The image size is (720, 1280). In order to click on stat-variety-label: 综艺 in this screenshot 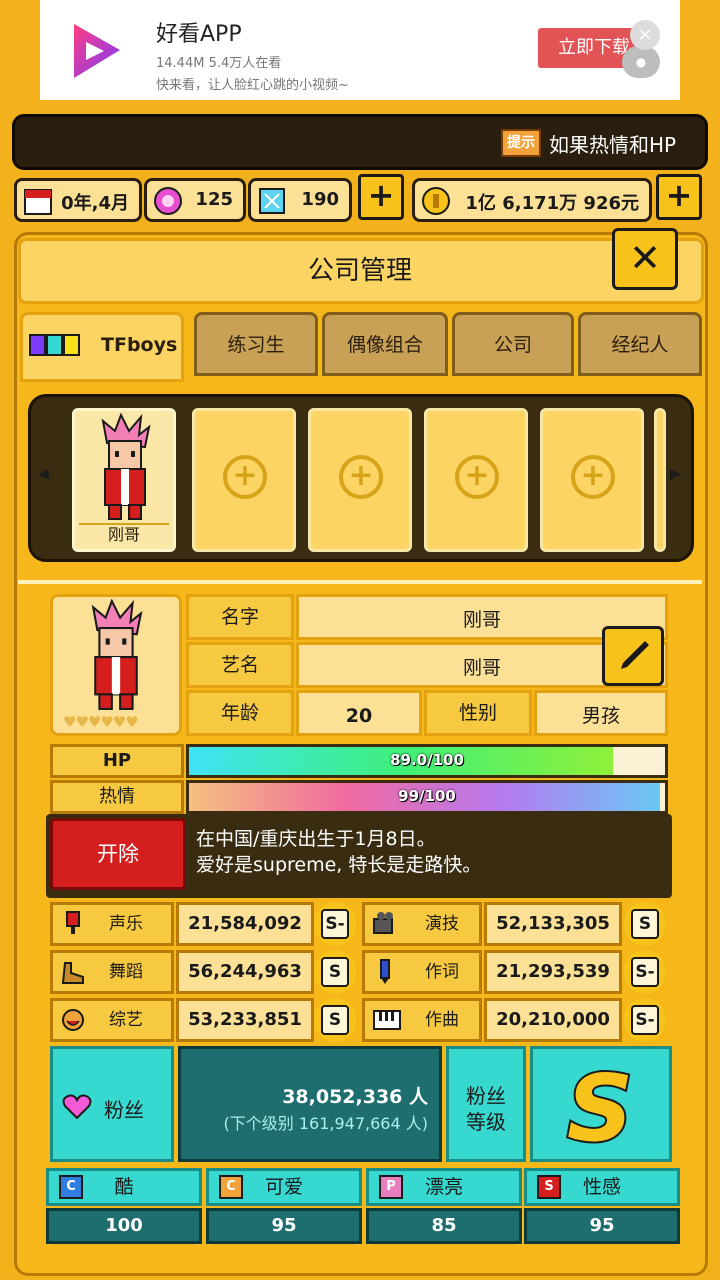, I will do `click(112, 1020)`.